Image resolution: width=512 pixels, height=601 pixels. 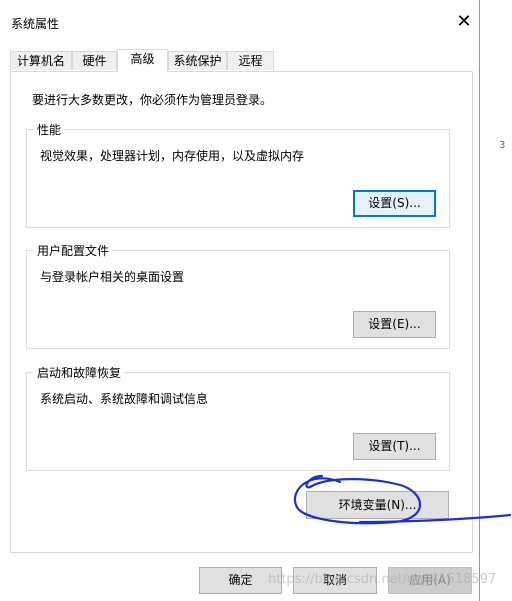 What do you see at coordinates (197, 60) in the screenshot?
I see `tab-system-protection: 系统保护` at bounding box center [197, 60].